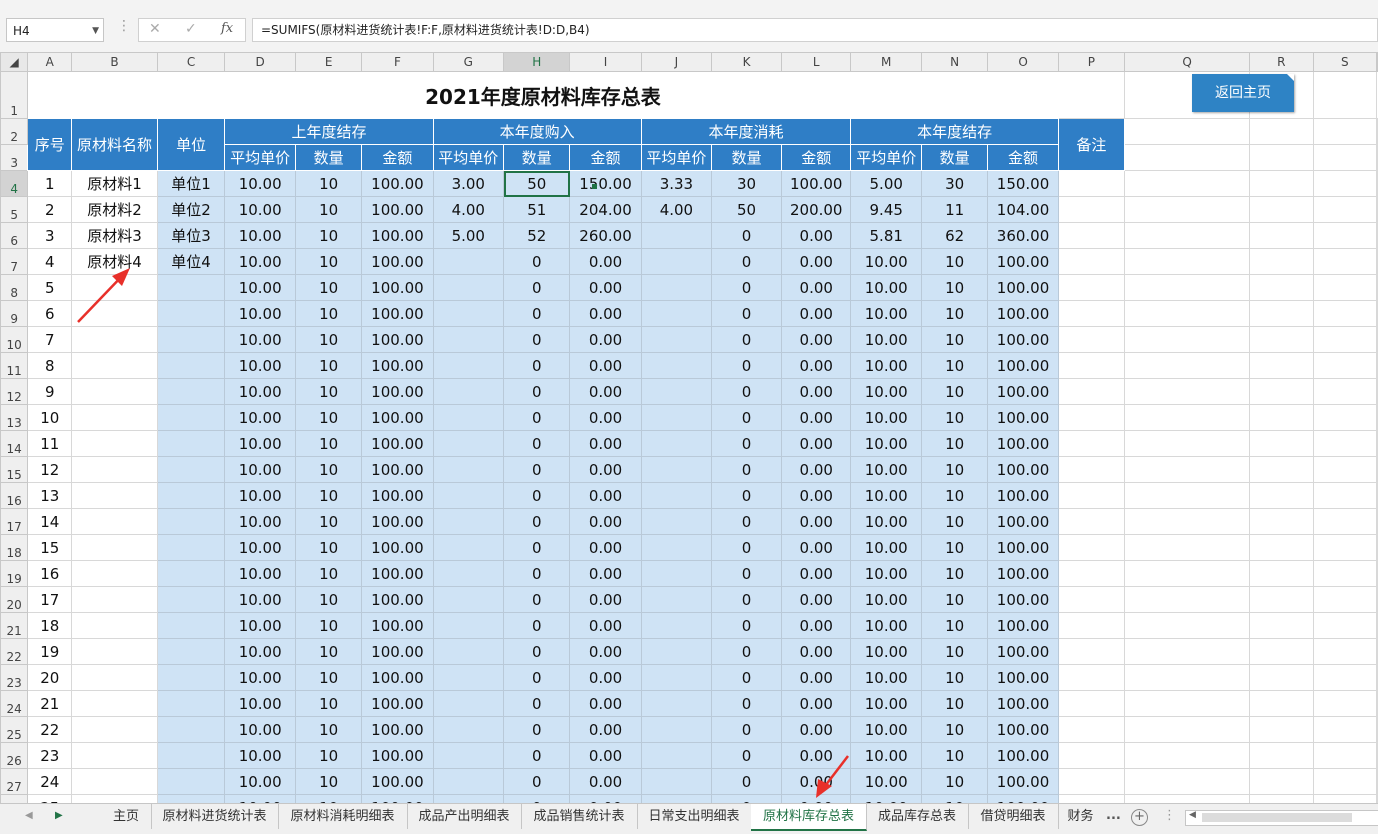  I want to click on row-header: 7, so click(14, 261).